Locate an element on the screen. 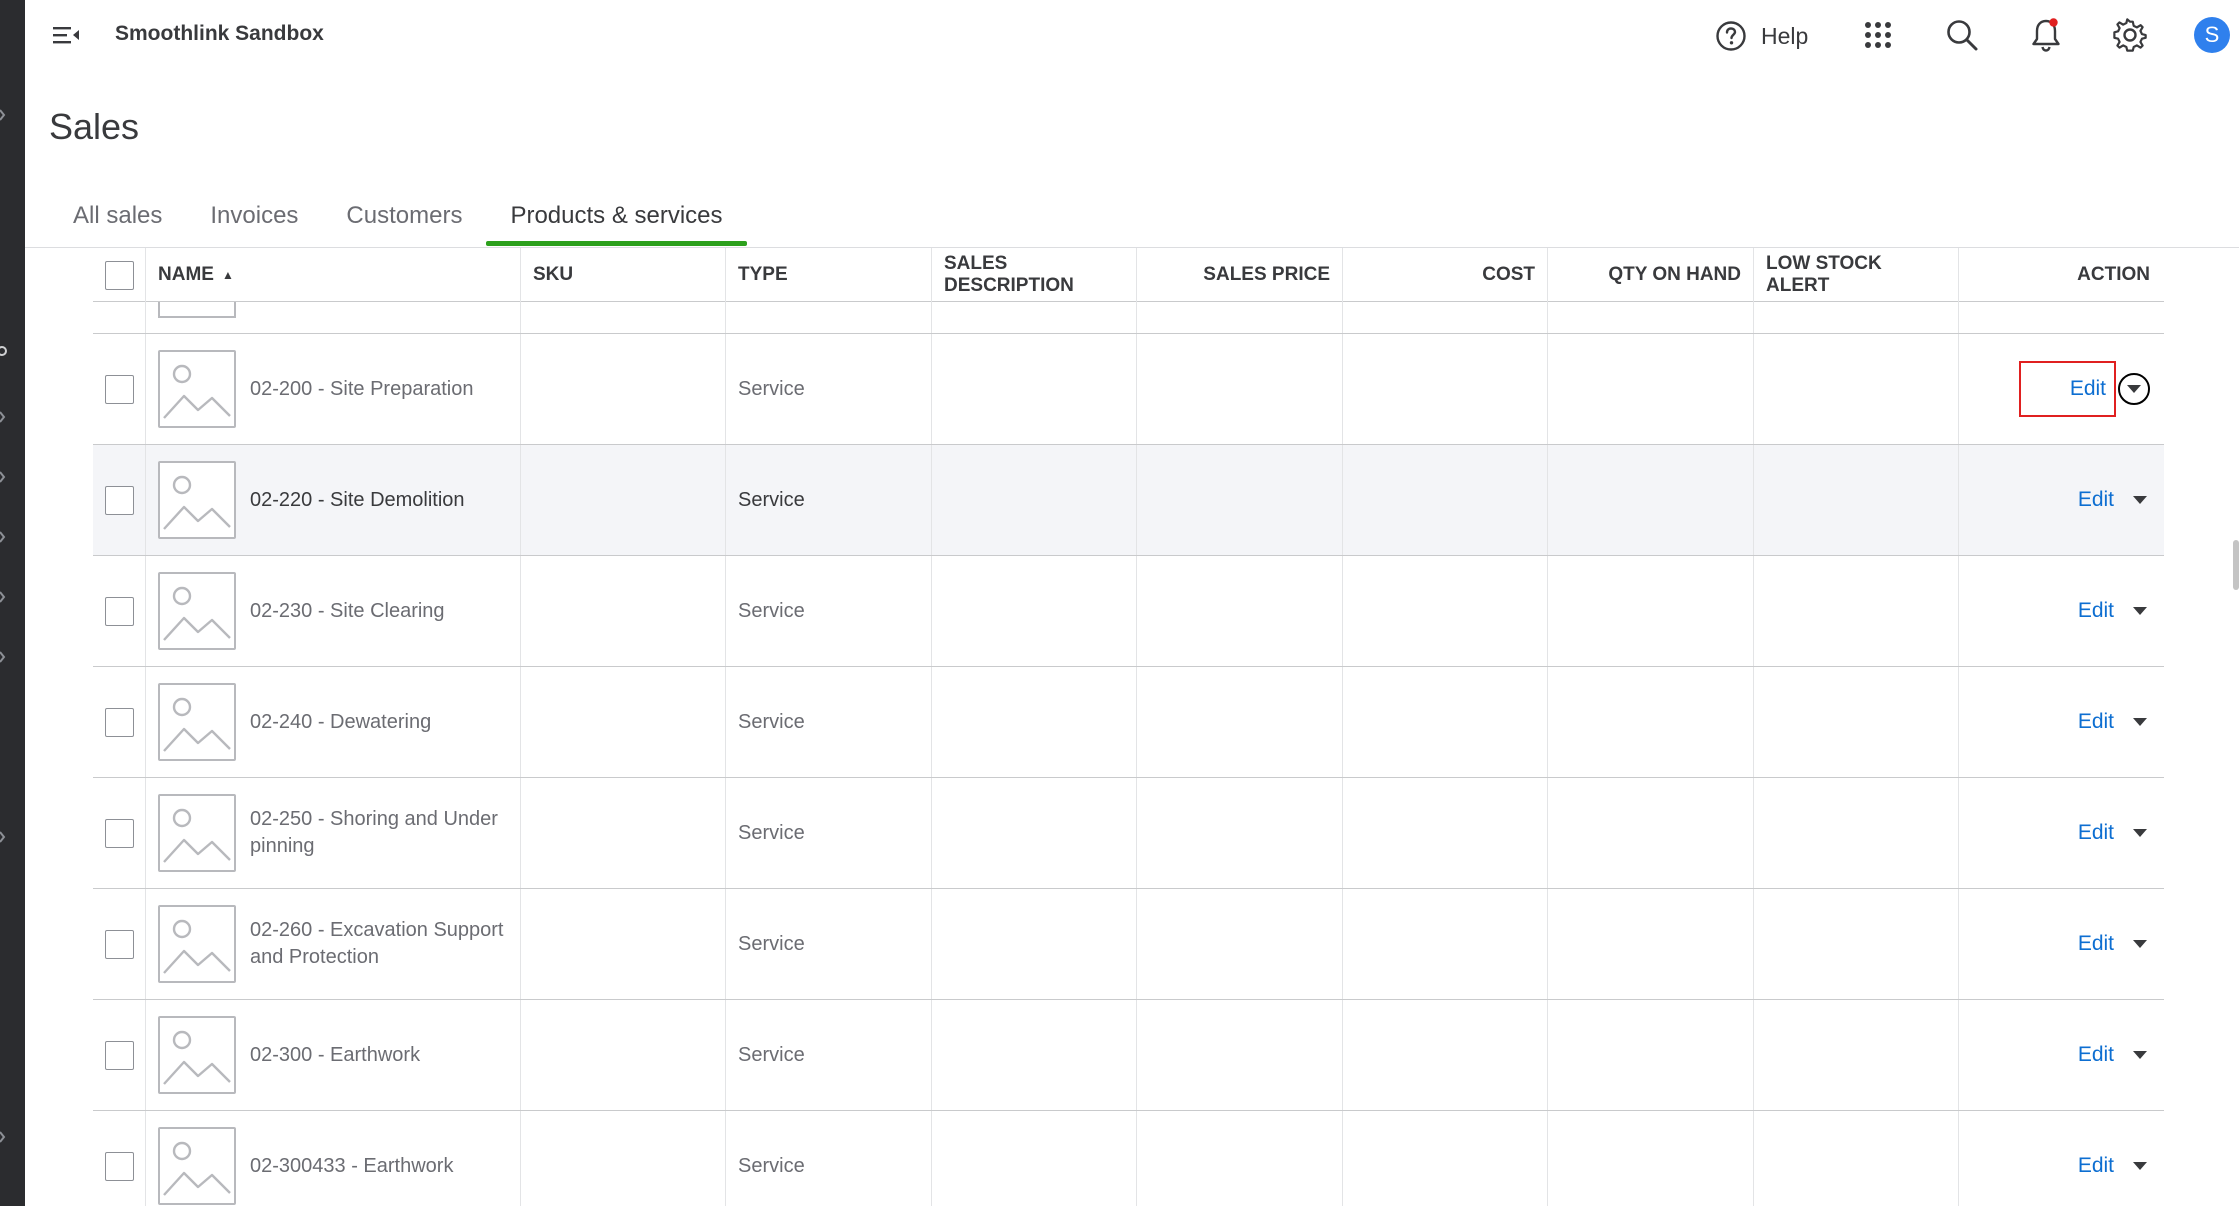  column-header-action: ACTION is located at coordinates (2113, 274).